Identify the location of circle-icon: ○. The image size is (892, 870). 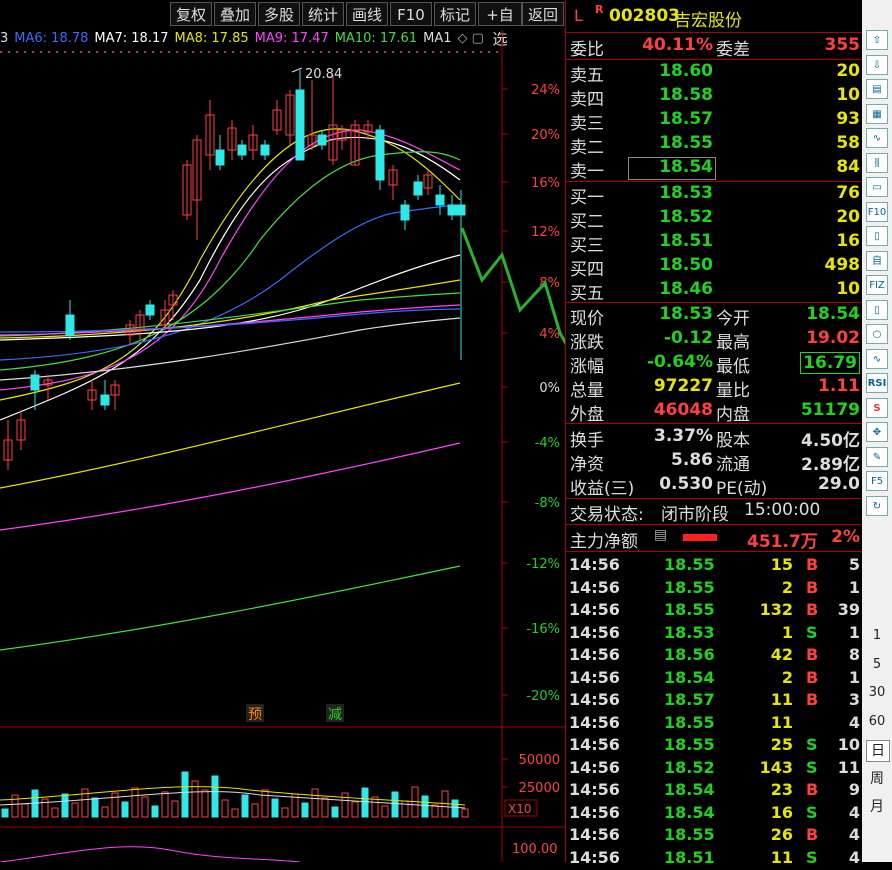
(877, 334).